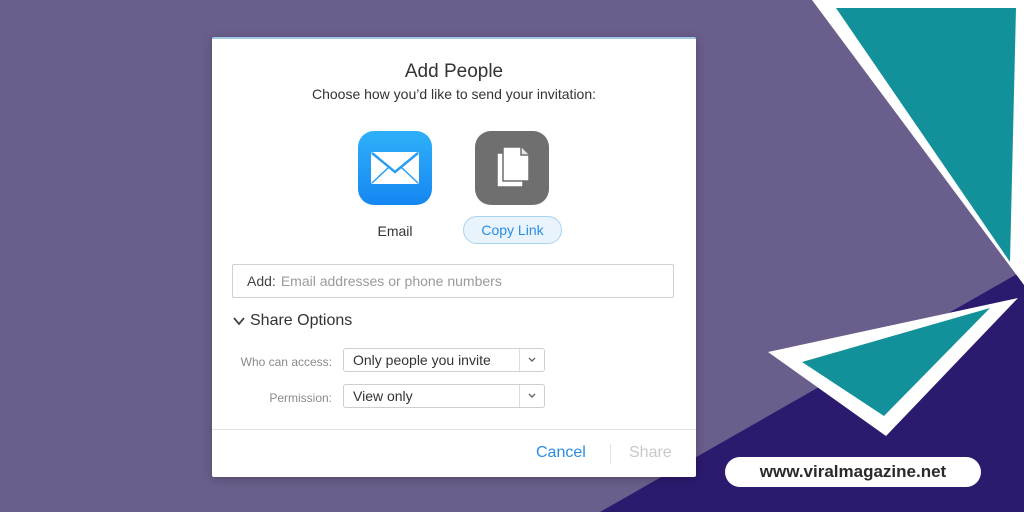  Describe the element at coordinates (454, 429) in the screenshot. I see `footer-divider` at that location.